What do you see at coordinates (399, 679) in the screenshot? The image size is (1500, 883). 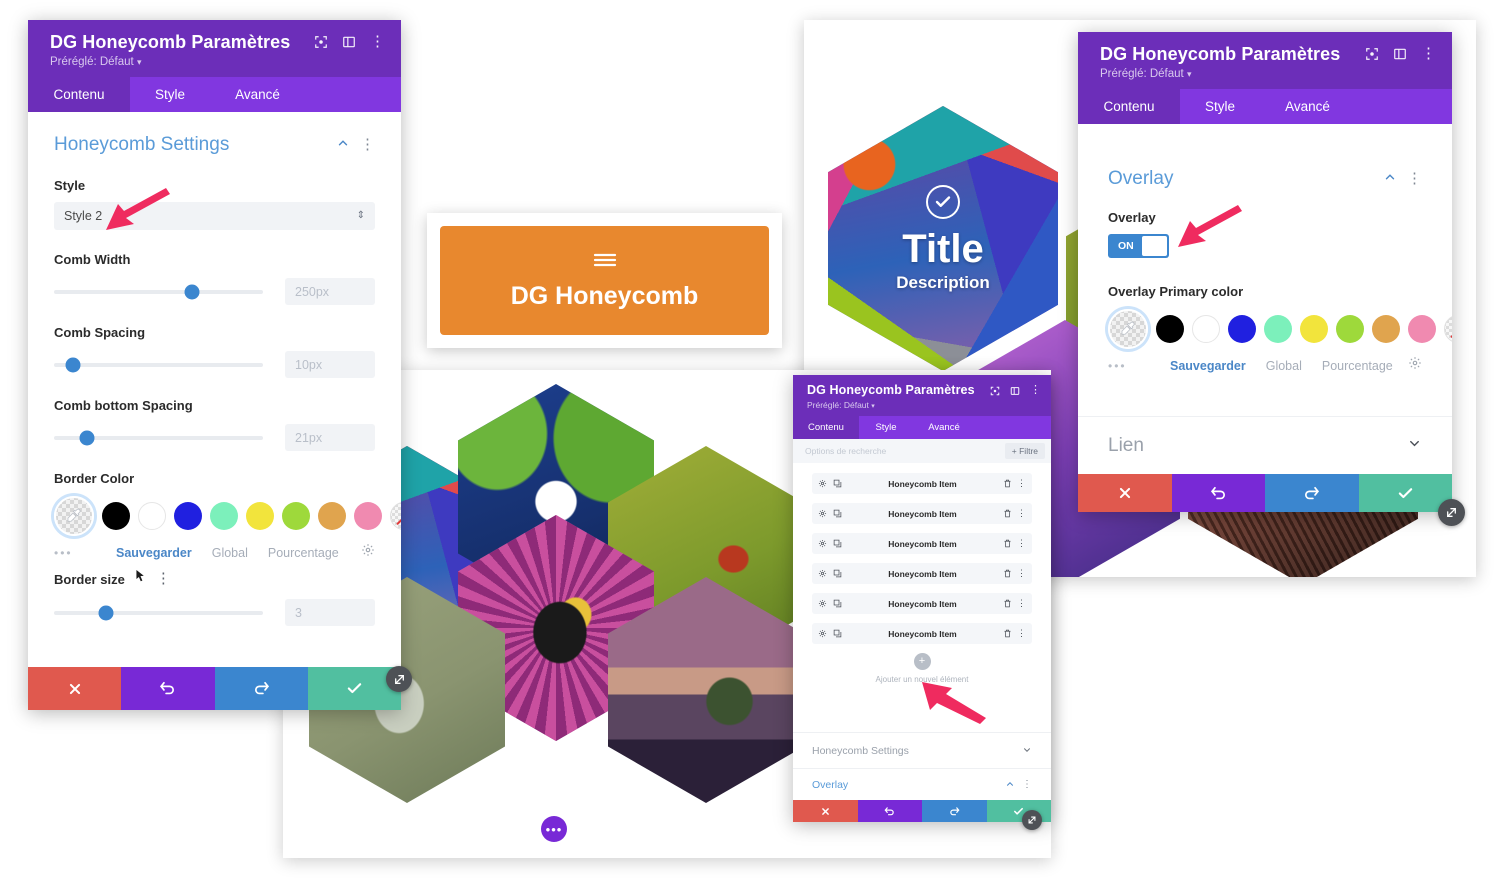 I see `left-panel-resize-handle` at bounding box center [399, 679].